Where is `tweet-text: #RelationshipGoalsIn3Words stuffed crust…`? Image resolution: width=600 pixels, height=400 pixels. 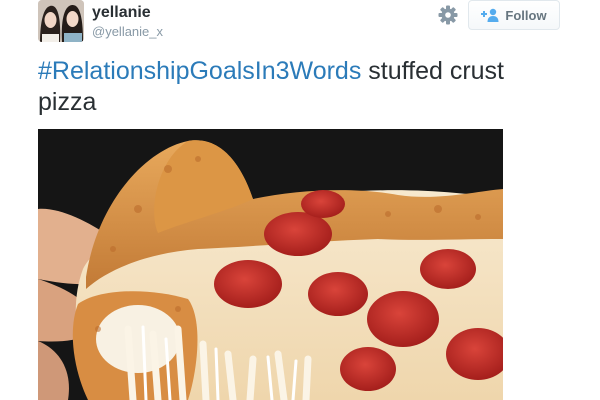
tweet-text: #RelationshipGoalsIn3Words stuffed crust… is located at coordinates (298, 87).